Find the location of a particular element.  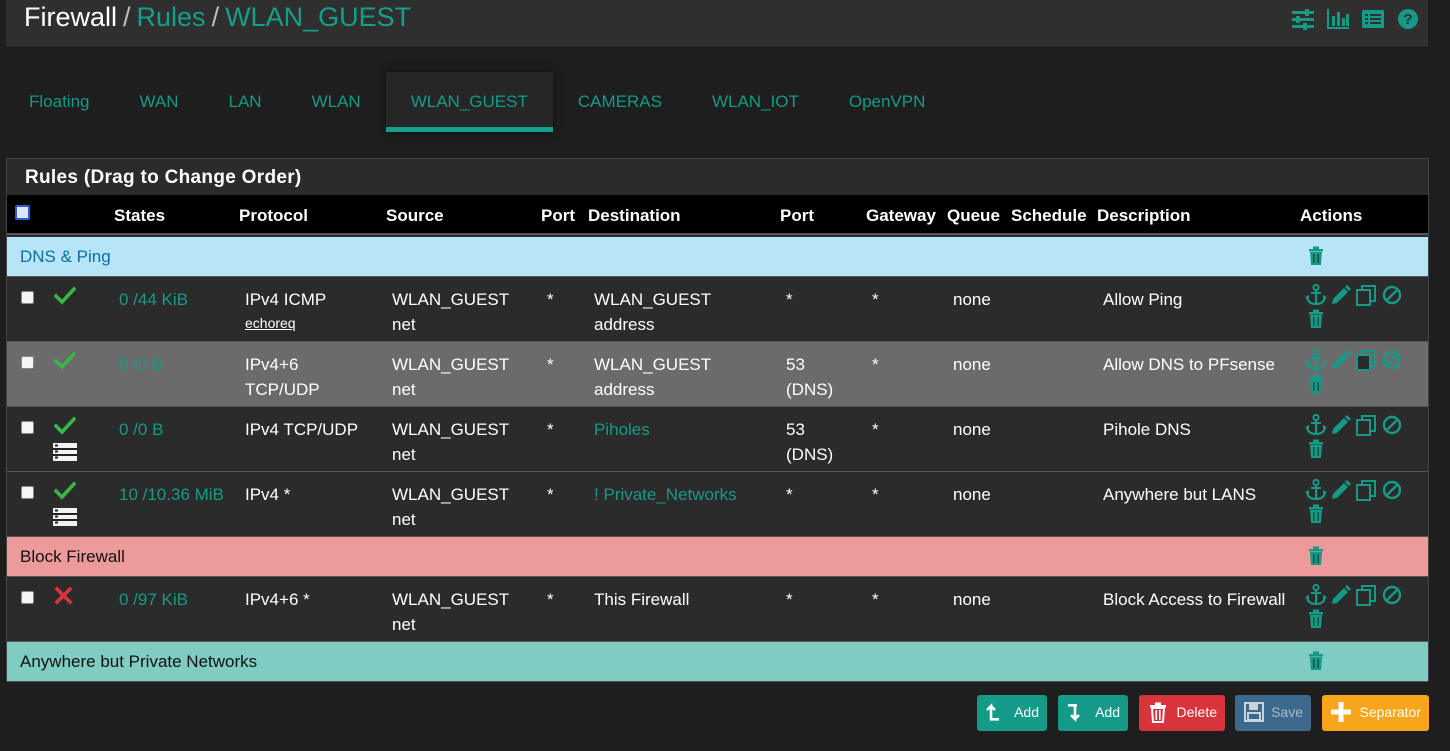

bottom-button-bar: Add Add Delete Save Separator is located at coordinates (1203, 713).